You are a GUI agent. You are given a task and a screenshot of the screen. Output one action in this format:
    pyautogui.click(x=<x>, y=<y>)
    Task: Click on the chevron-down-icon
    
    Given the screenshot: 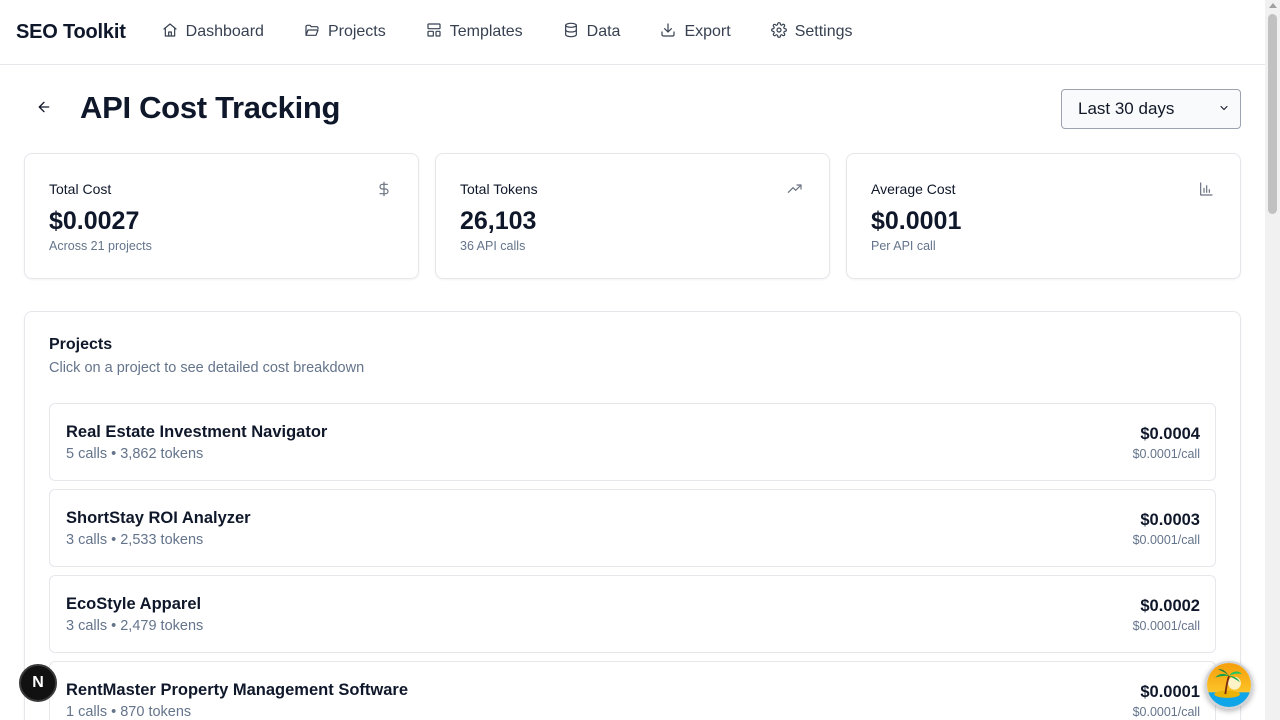 What is the action you would take?
    pyautogui.click(x=1224, y=109)
    